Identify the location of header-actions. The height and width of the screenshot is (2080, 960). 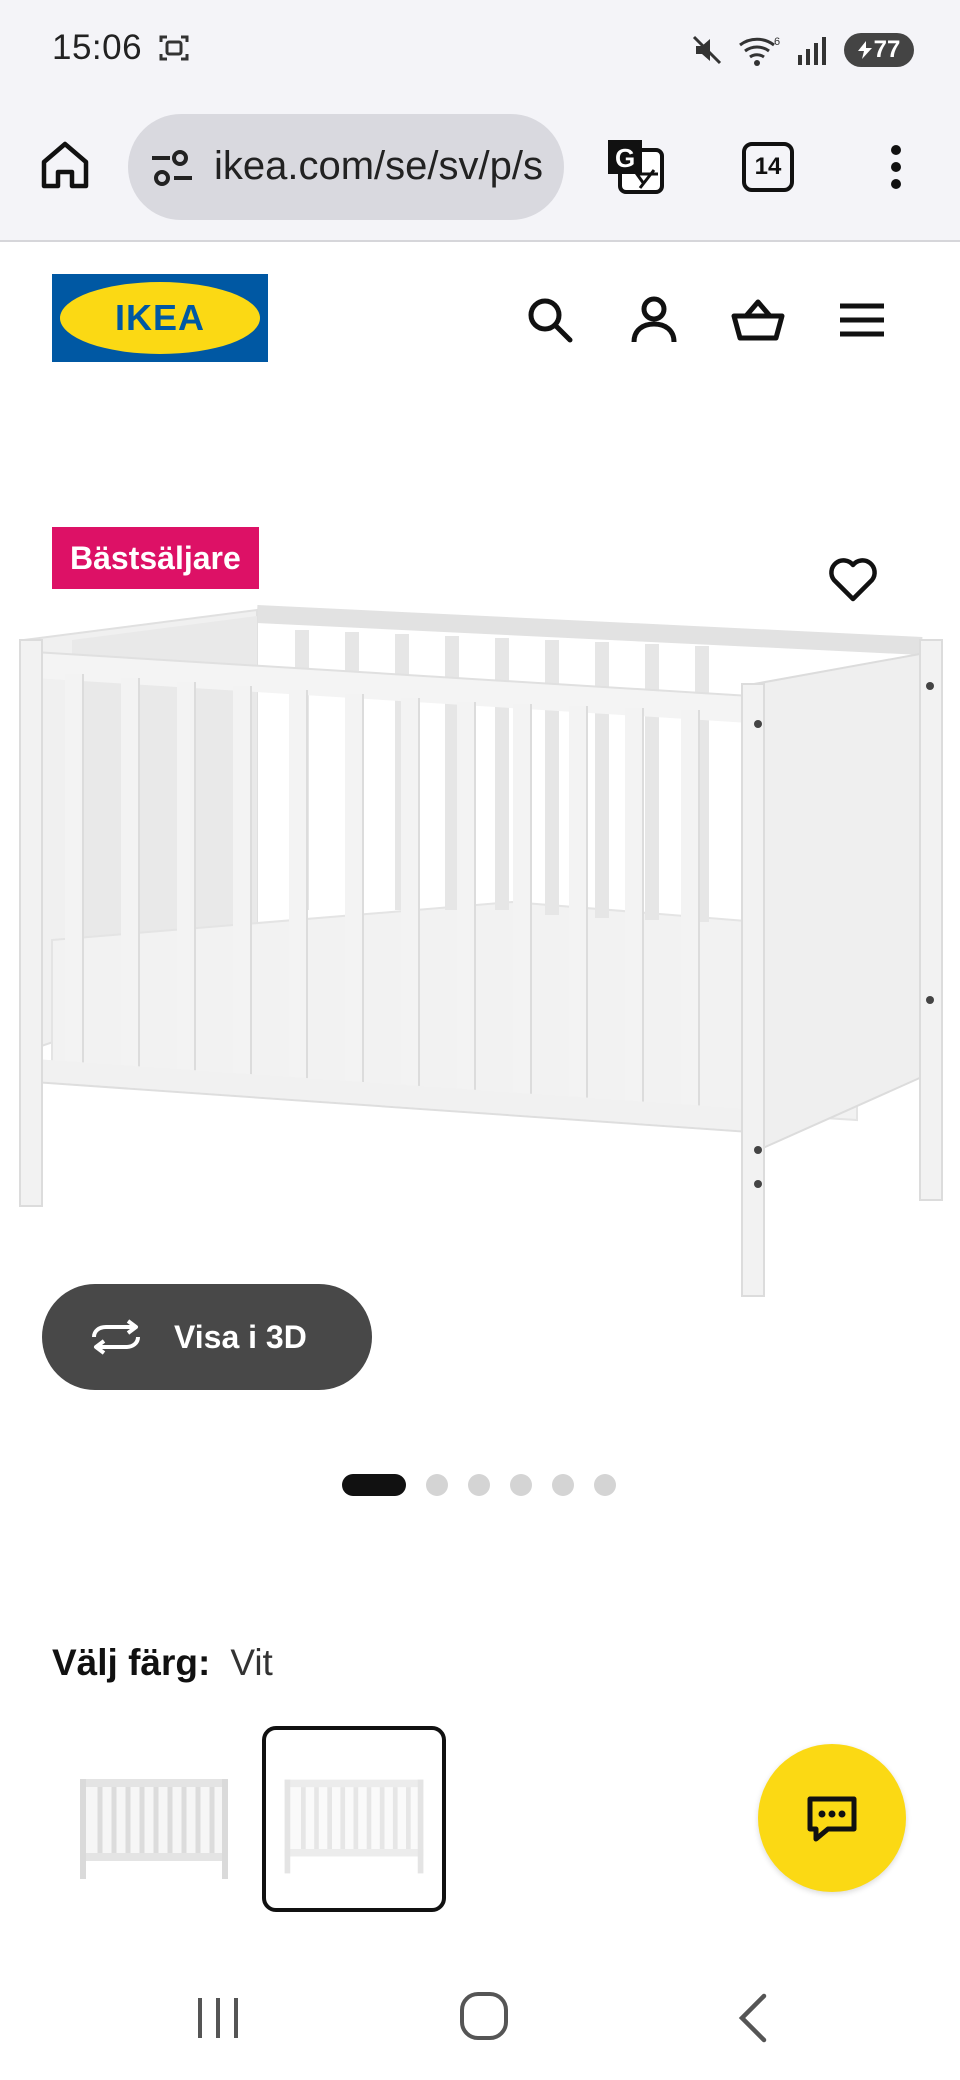
(706, 320).